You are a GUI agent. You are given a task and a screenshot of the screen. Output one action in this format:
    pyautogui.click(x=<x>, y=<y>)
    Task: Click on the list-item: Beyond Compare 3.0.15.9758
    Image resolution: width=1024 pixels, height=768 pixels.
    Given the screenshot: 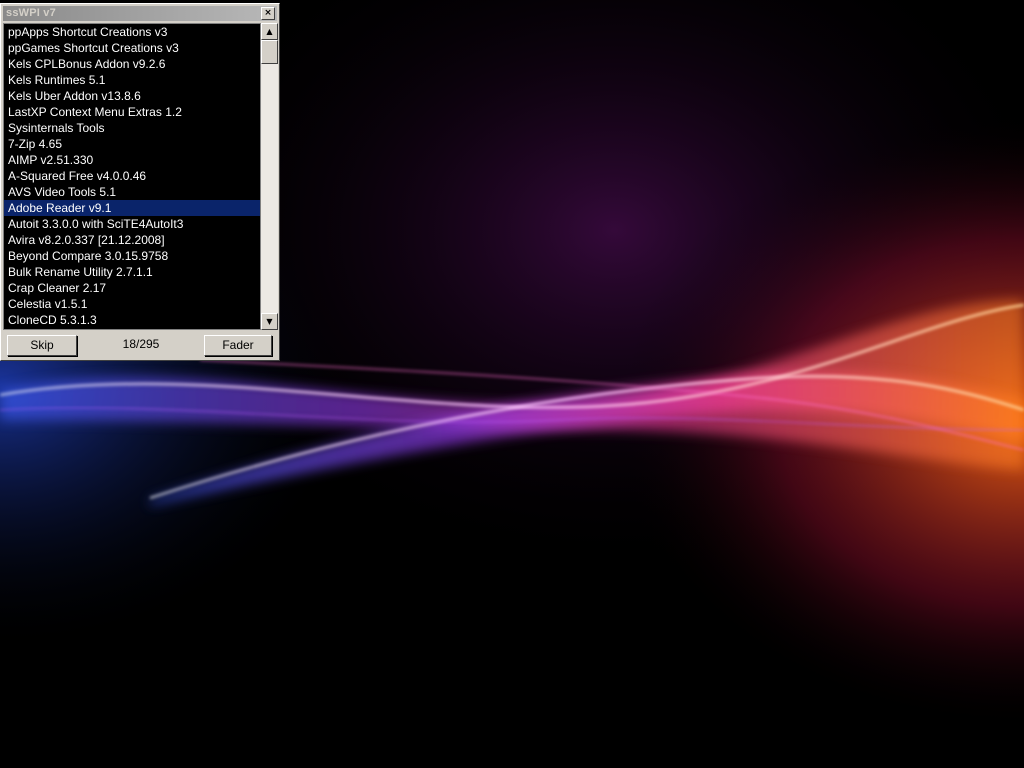 What is the action you would take?
    pyautogui.click(x=132, y=256)
    